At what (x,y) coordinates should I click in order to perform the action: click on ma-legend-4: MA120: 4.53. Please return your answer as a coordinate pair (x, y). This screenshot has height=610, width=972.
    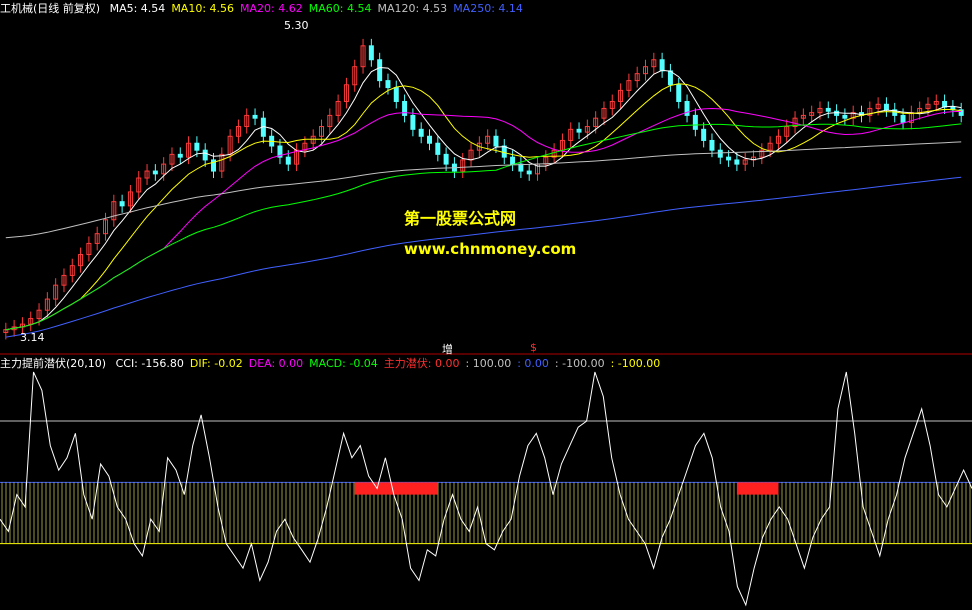
    Looking at the image, I should click on (412, 8).